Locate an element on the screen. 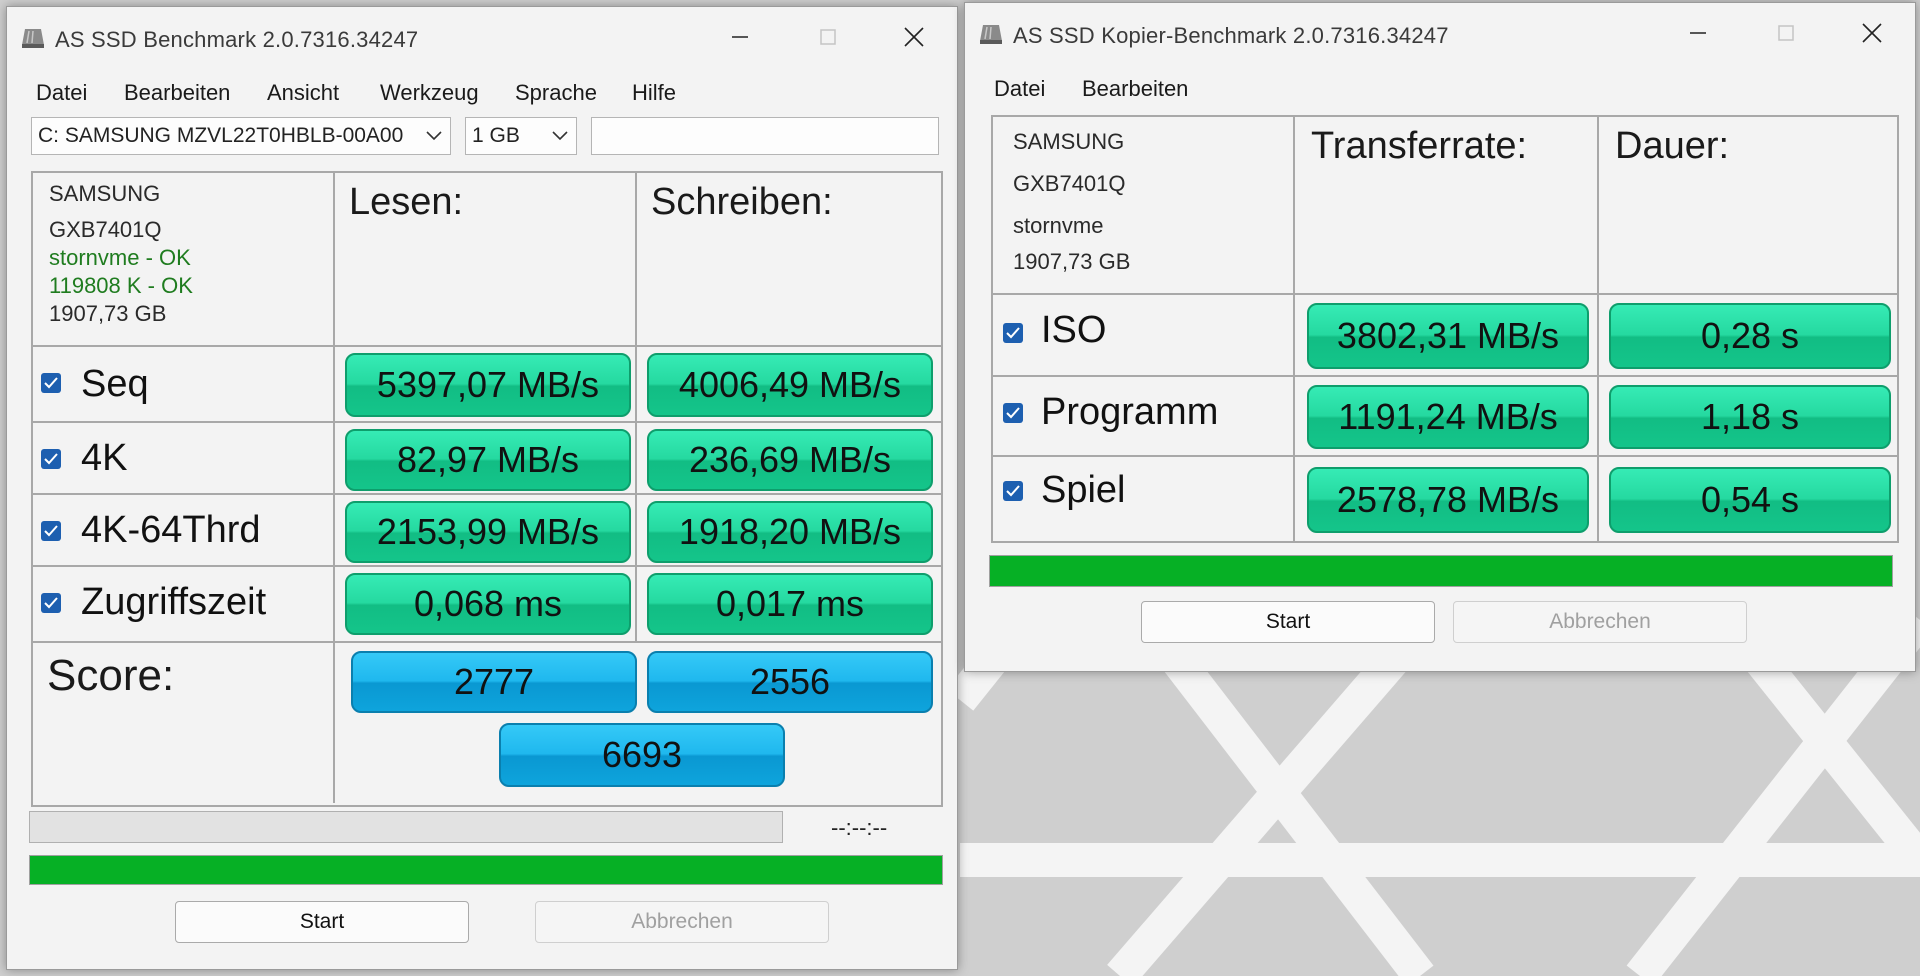 The height and width of the screenshot is (976, 1920). time-column-header: Dauer: is located at coordinates (1672, 146).